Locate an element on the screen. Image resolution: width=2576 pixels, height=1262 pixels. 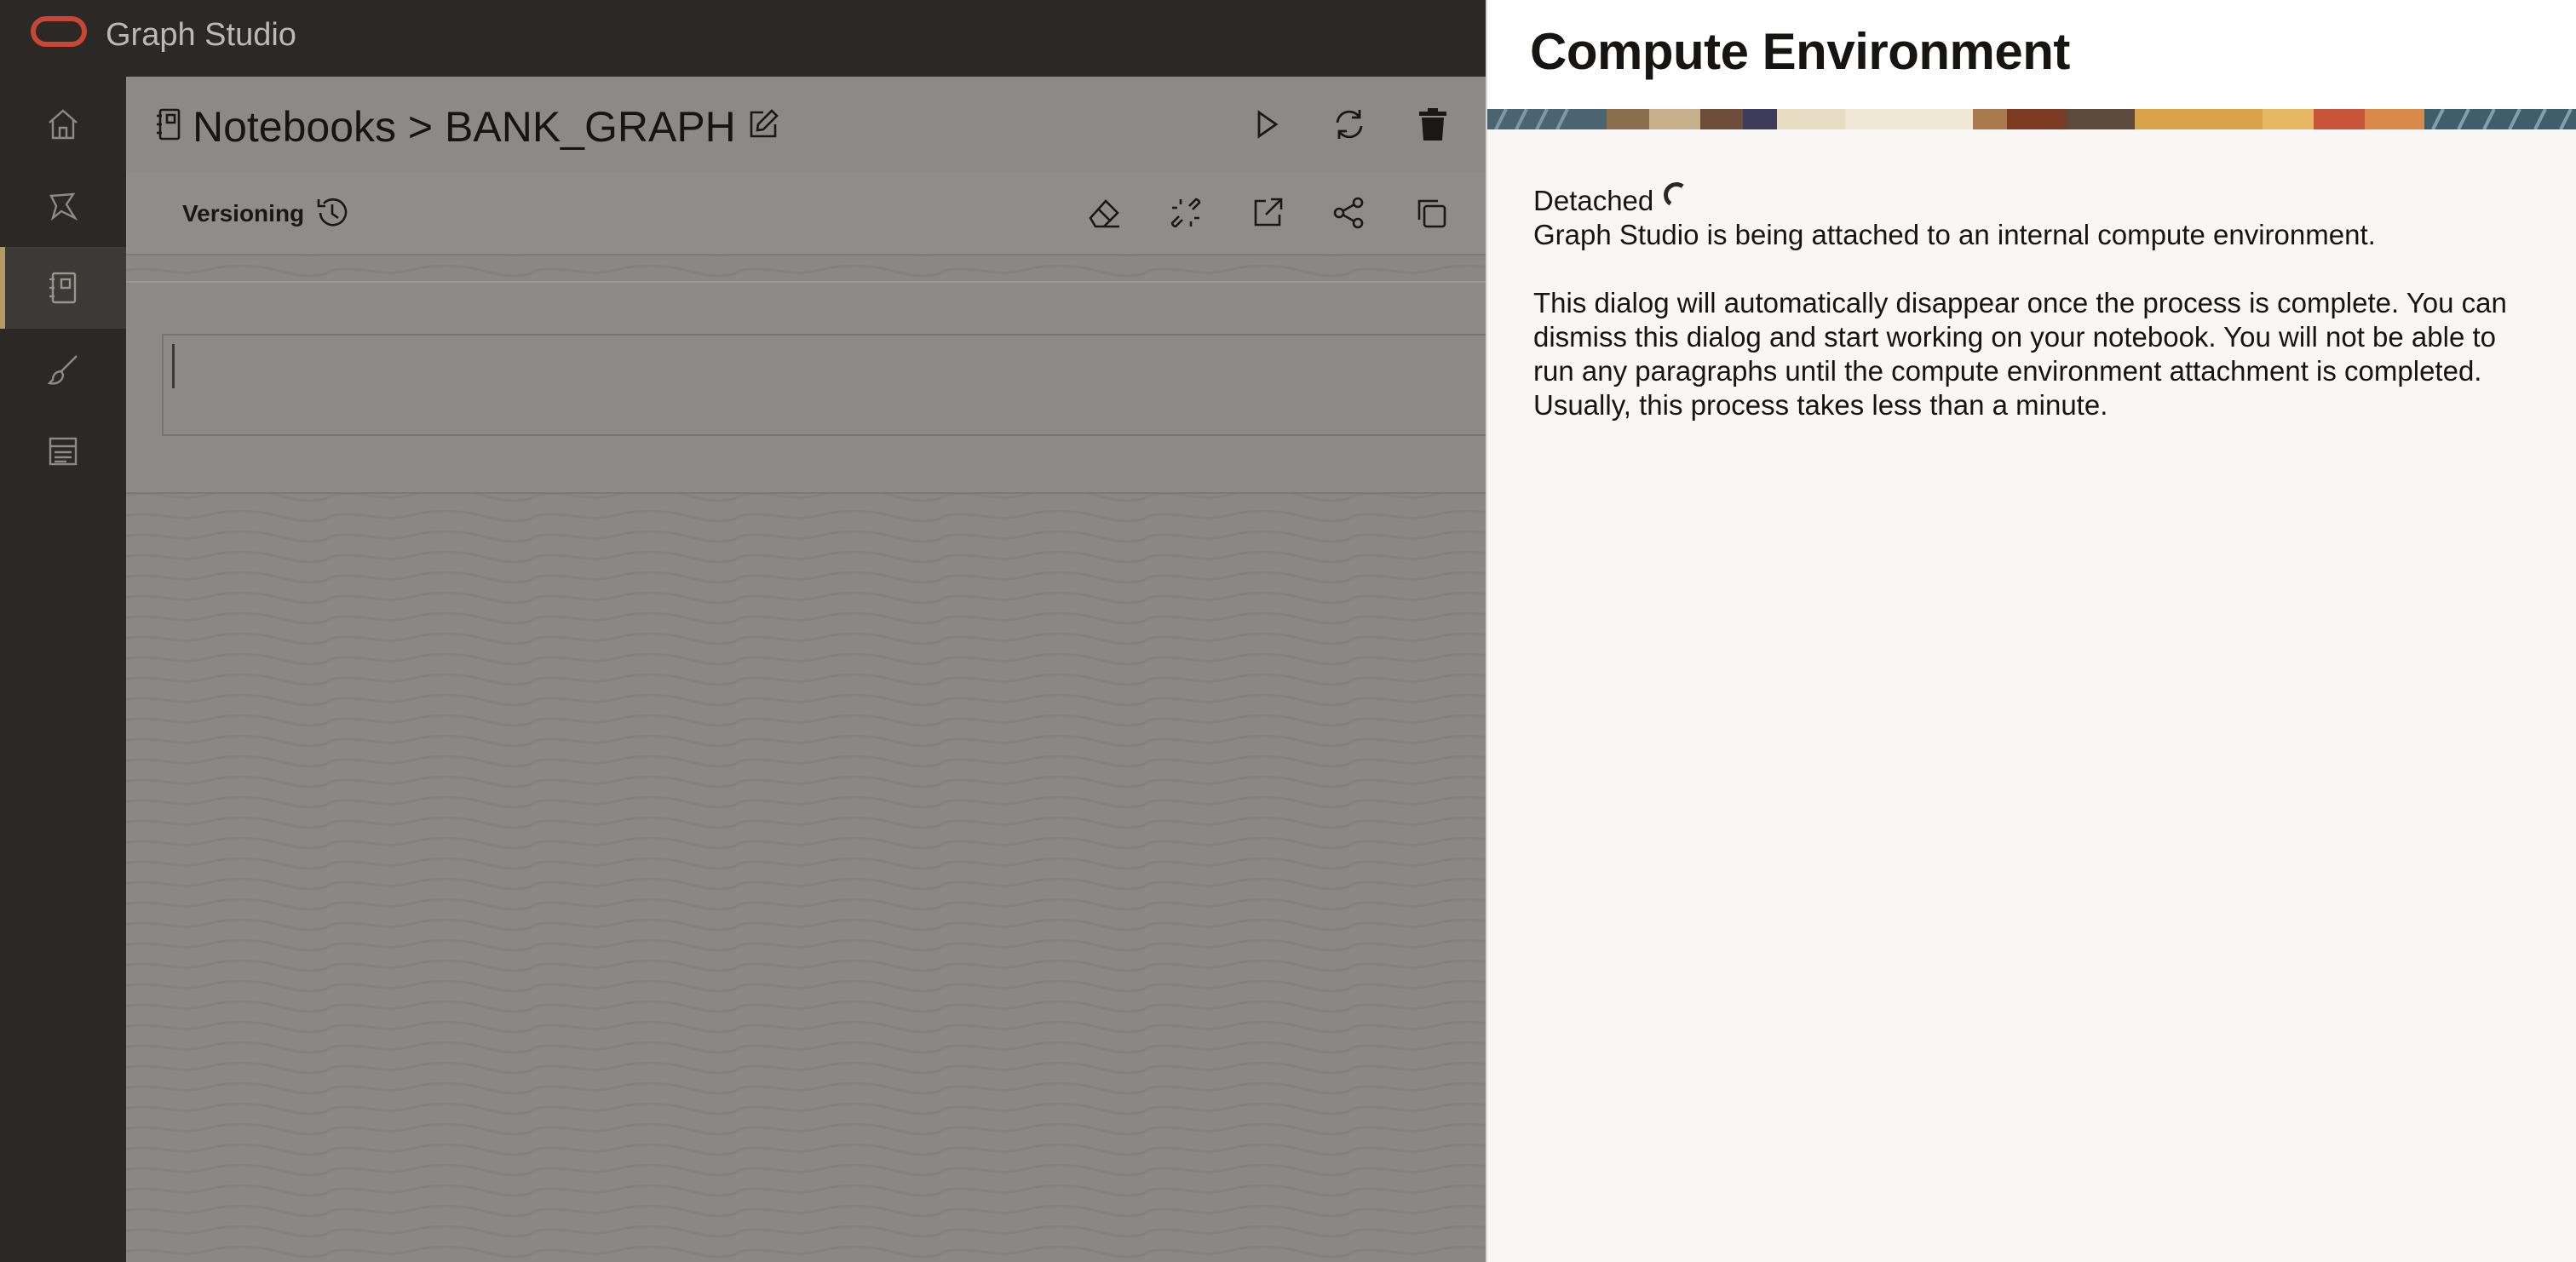
history-icon is located at coordinates (332, 213).